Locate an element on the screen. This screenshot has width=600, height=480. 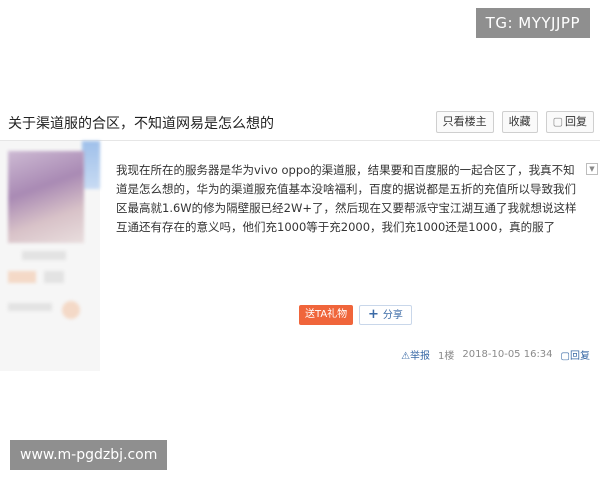
title-actions: 只看楼主 收藏 ▢ 回复 is located at coordinates (514, 122).